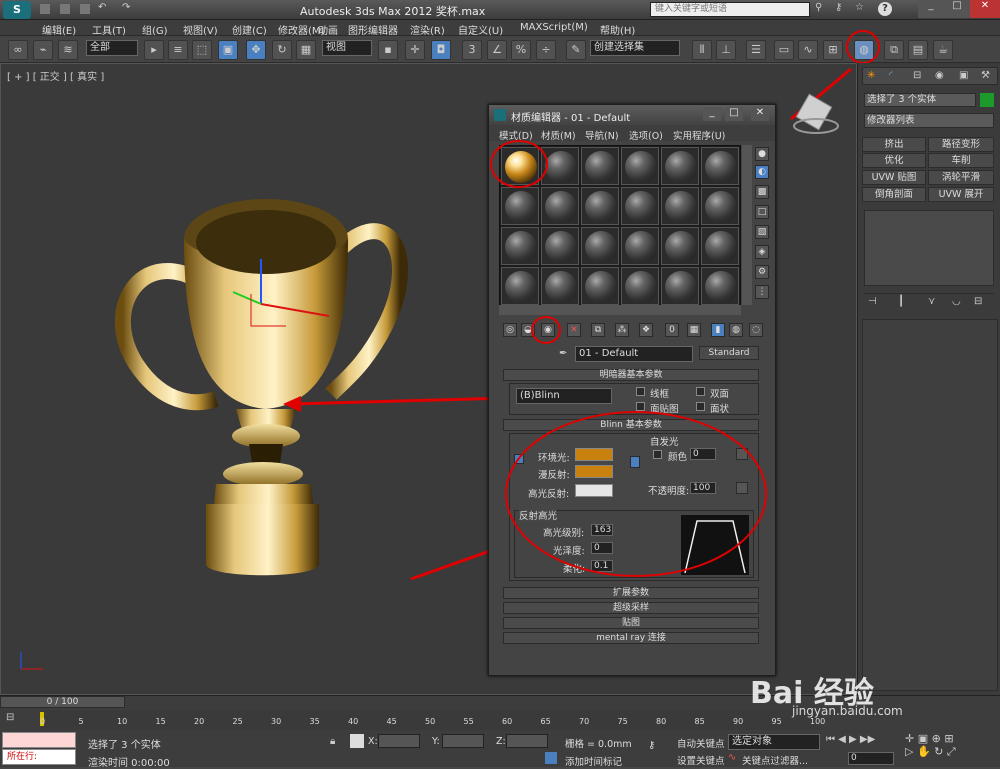  I want to click on video-color-check-icon: ▧, so click(762, 232).